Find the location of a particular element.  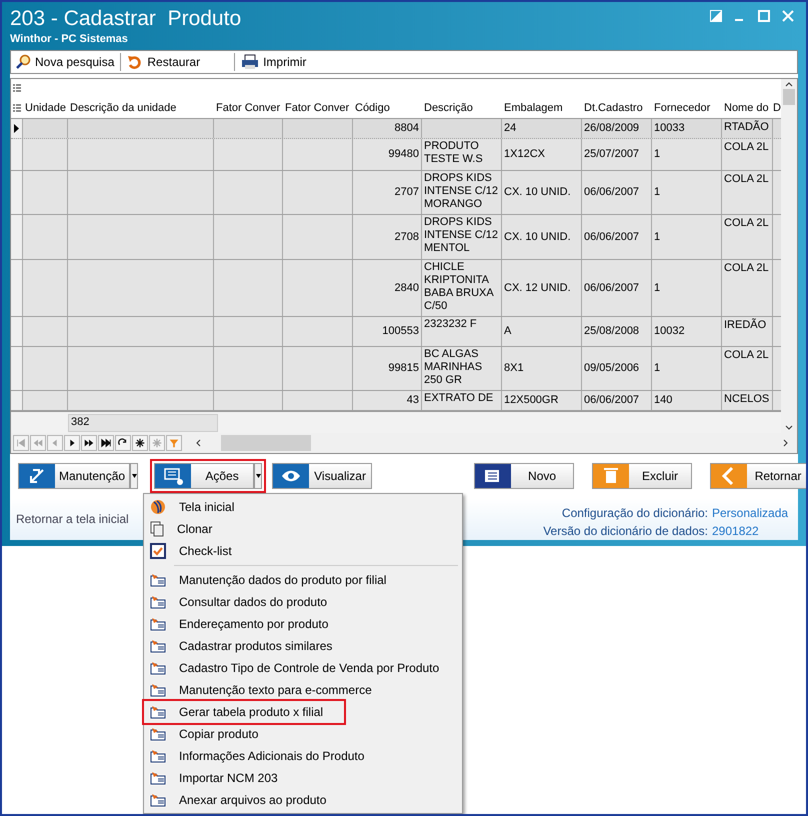

toolbar-button: Imprimir is located at coordinates (273, 62).